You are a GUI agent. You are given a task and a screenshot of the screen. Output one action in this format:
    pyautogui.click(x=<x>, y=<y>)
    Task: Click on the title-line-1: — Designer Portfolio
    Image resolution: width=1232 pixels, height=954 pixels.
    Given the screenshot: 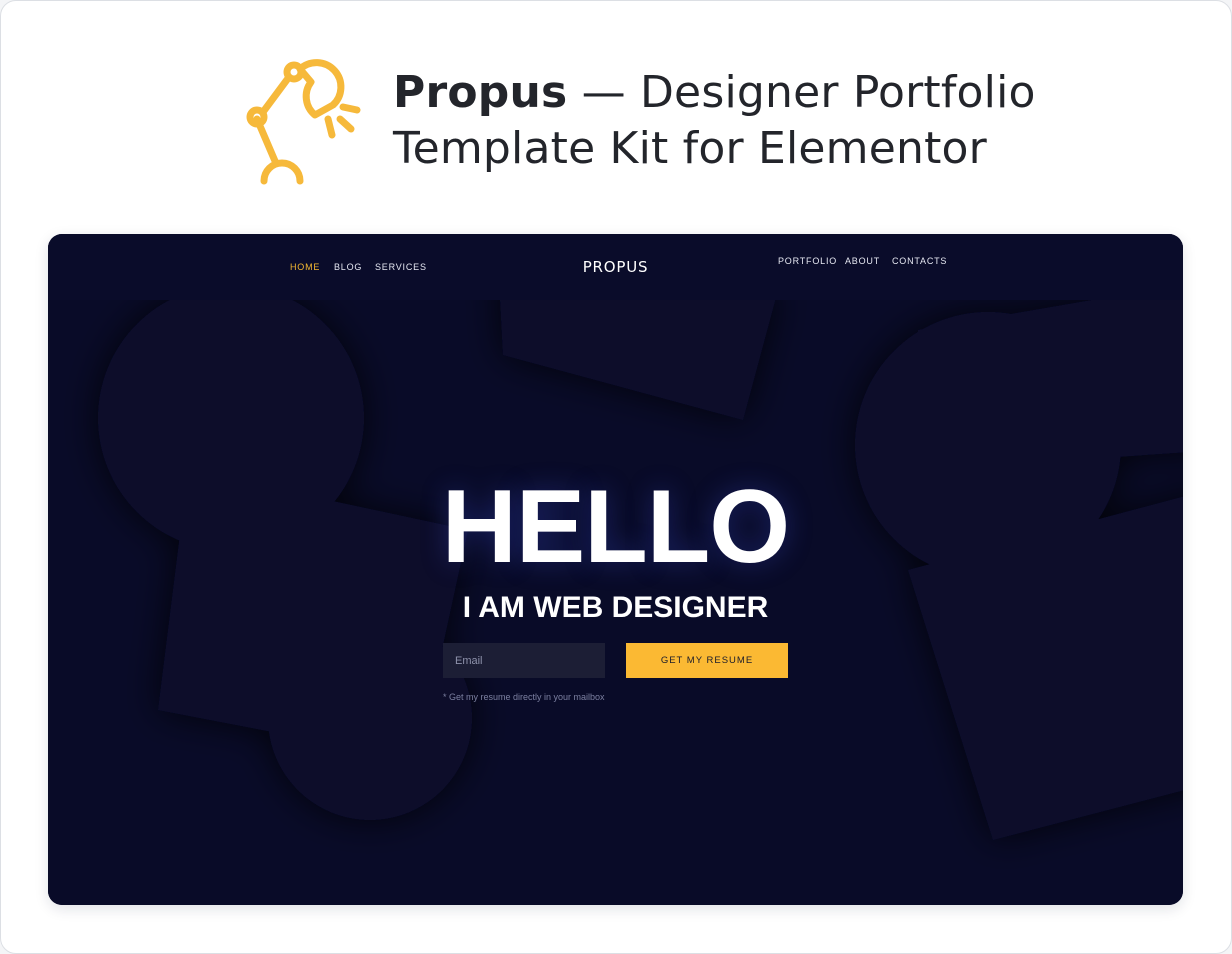 What is the action you would take?
    pyautogui.click(x=801, y=92)
    